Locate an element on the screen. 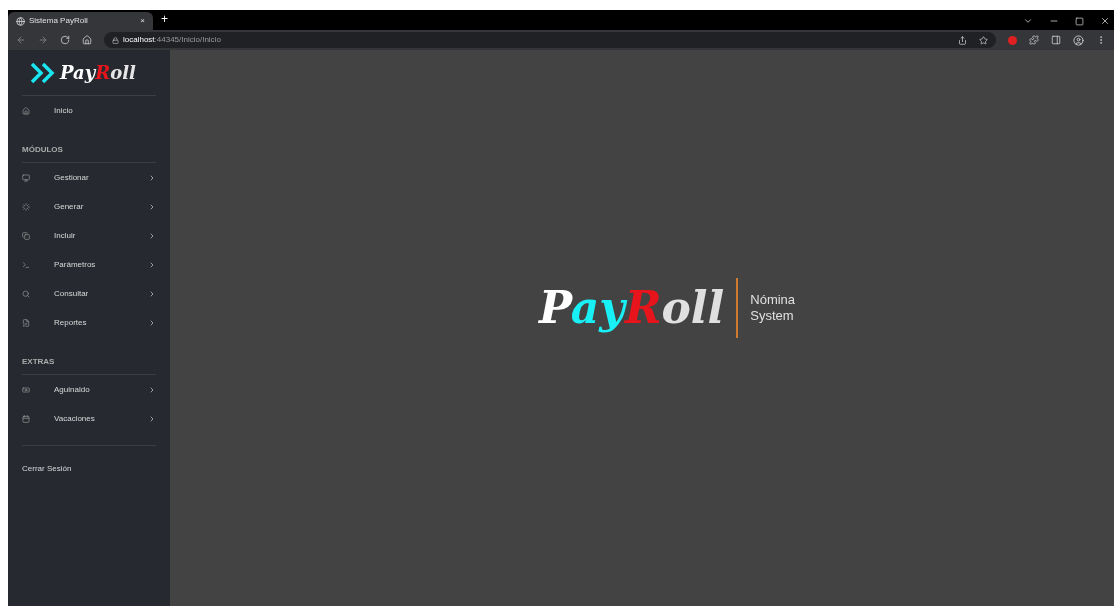  extensions-icon is located at coordinates (1034, 40).